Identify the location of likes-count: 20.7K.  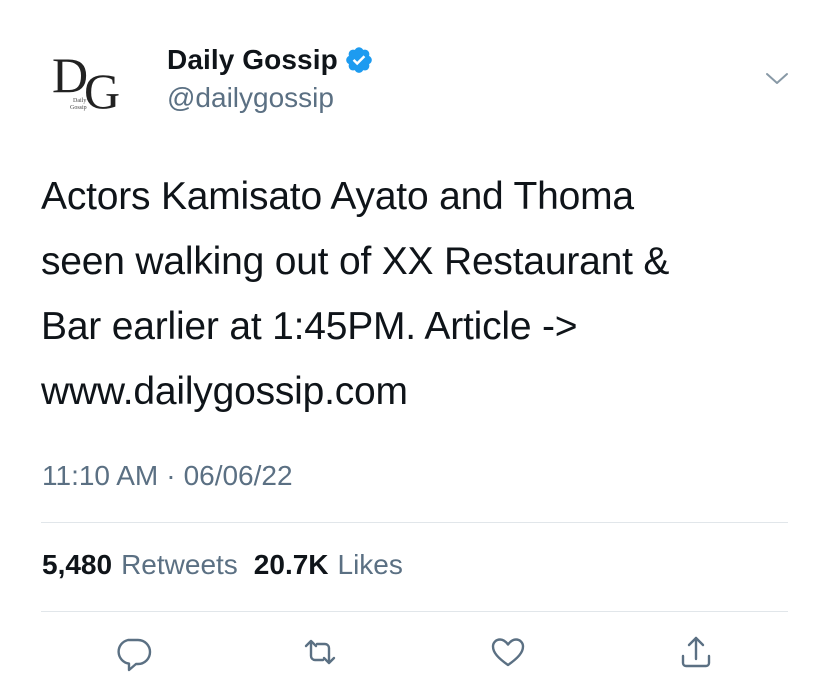
(291, 564).